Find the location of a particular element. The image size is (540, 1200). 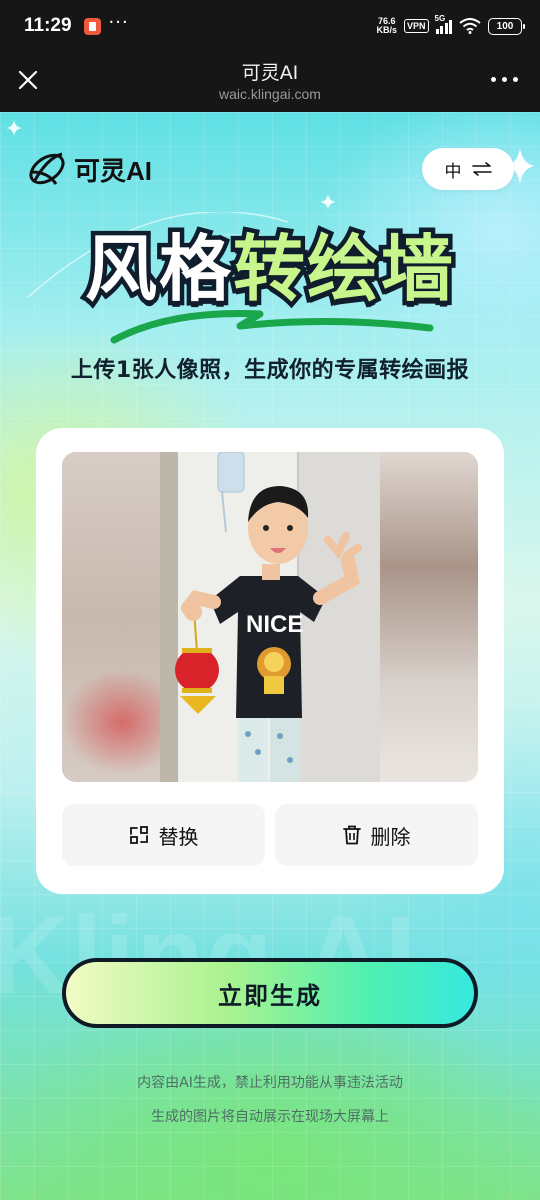

browser-toolbar: 可灵AI waic.klingai.com is located at coordinates (270, 82).